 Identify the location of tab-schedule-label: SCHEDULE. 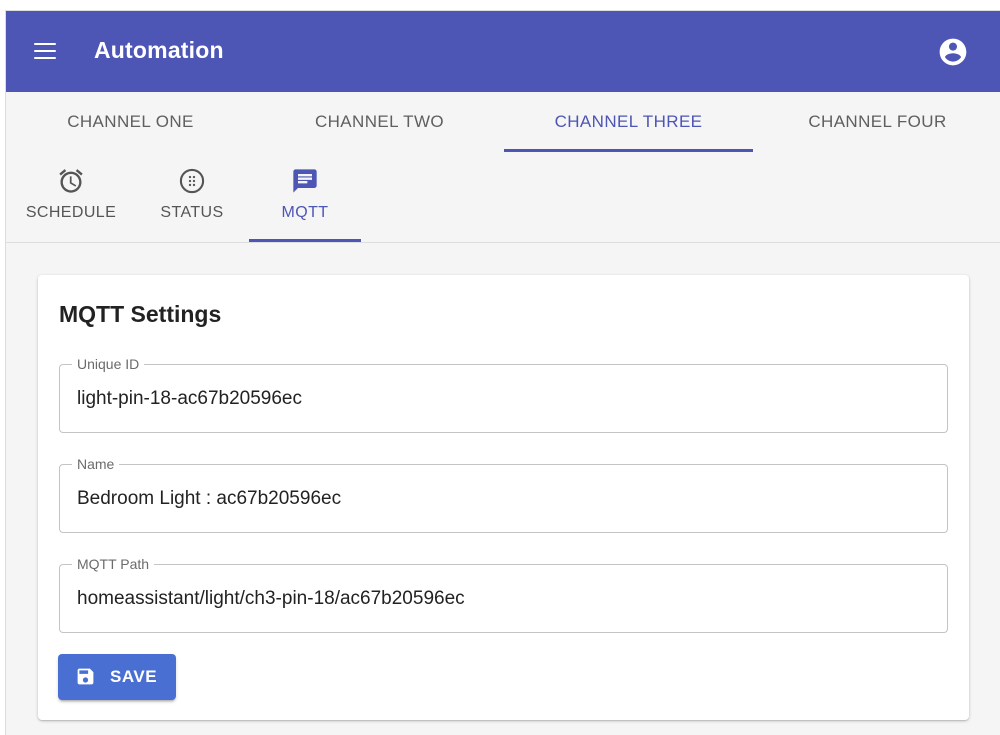
(71, 212).